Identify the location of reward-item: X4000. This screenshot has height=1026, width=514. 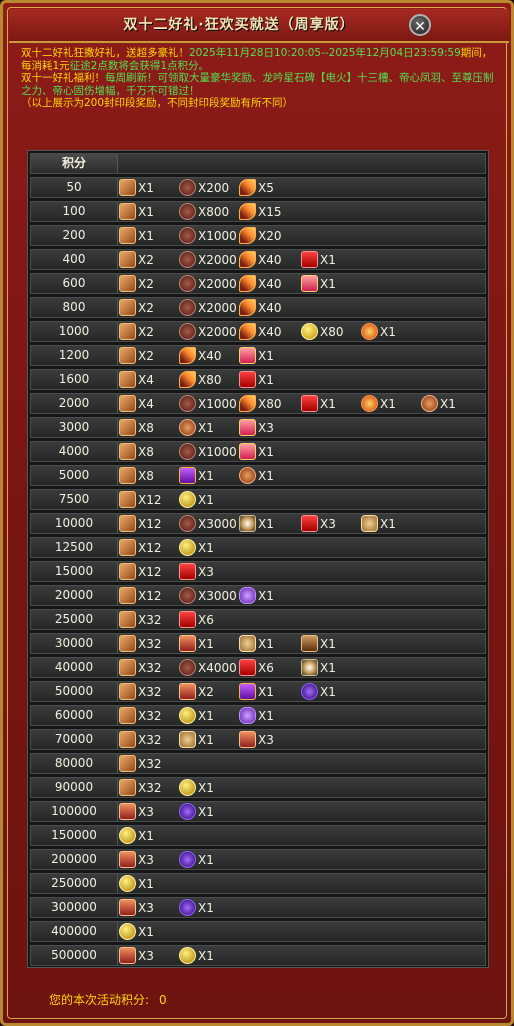
(208, 667).